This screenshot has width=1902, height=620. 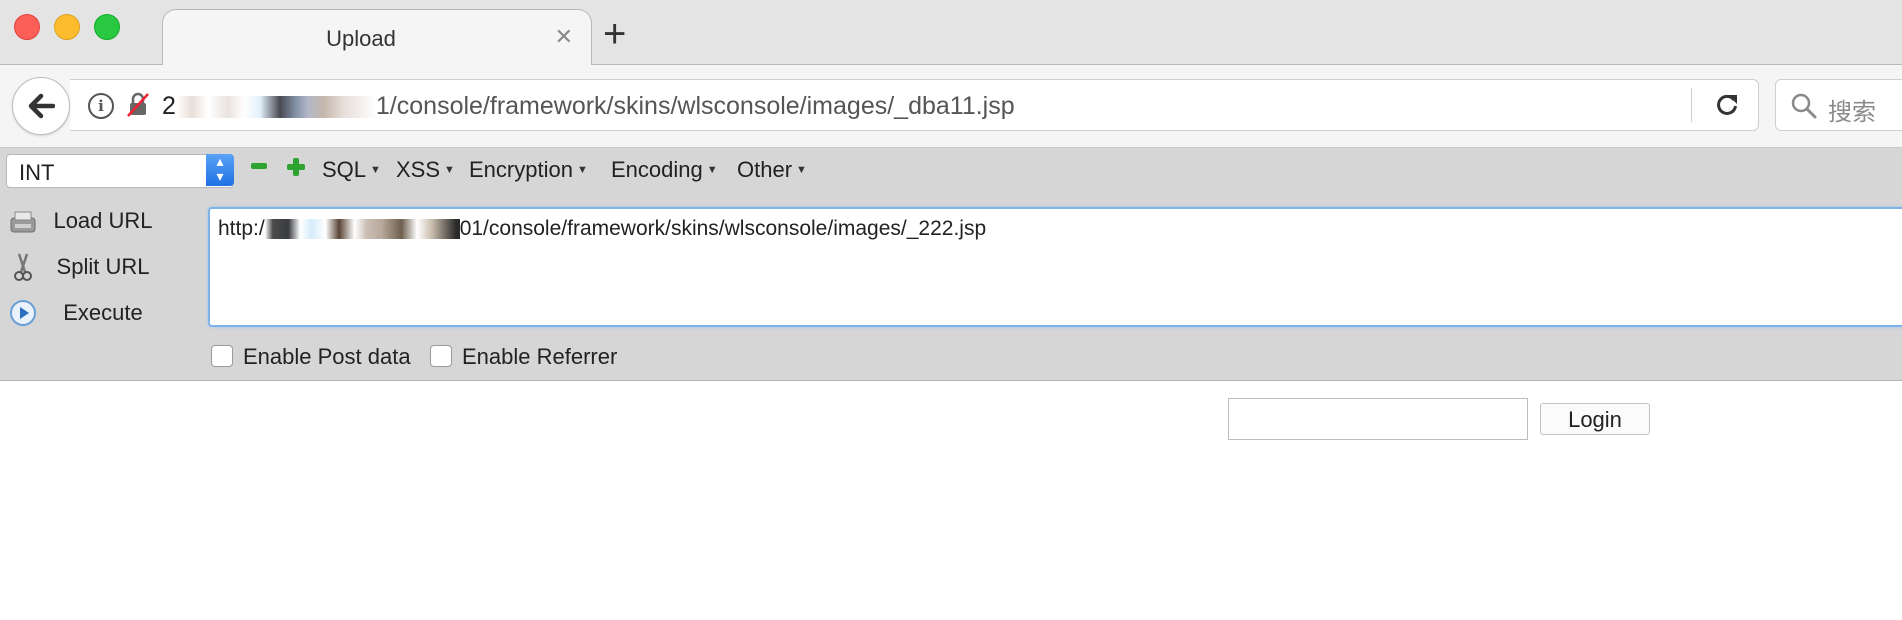 What do you see at coordinates (1804, 106) in the screenshot?
I see `search-icon` at bounding box center [1804, 106].